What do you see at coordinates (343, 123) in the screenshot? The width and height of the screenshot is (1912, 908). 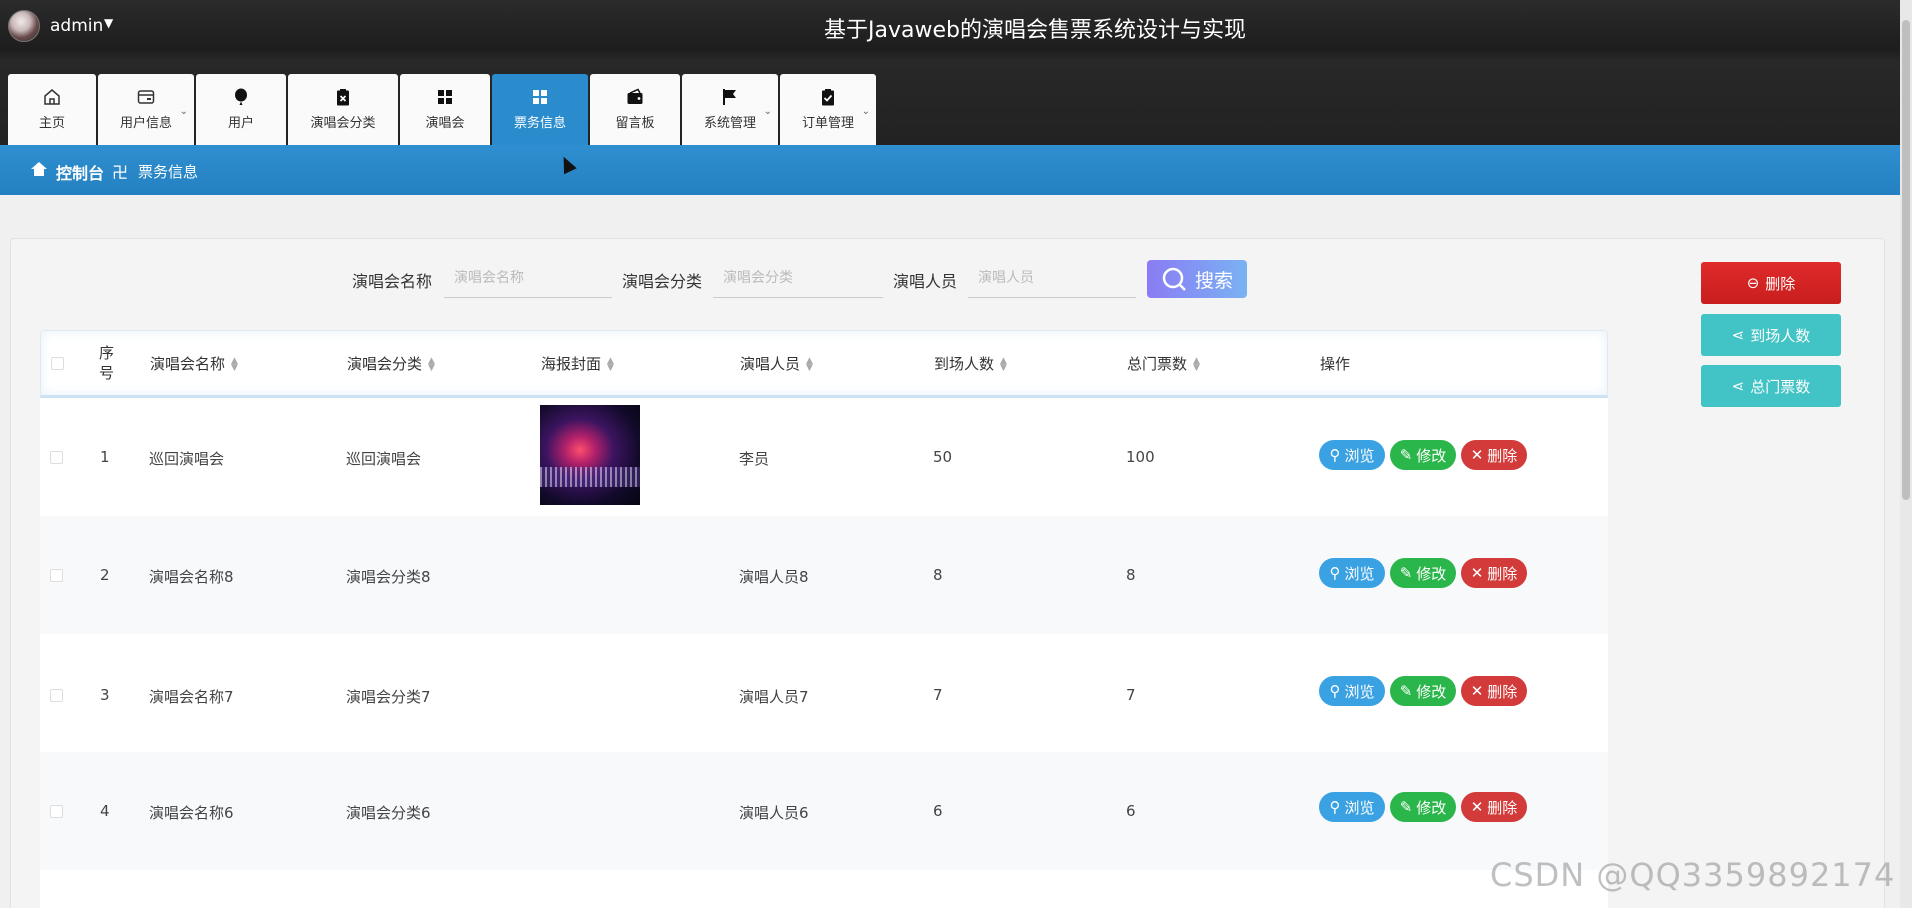 I see `tab-label: 演唱会分类` at bounding box center [343, 123].